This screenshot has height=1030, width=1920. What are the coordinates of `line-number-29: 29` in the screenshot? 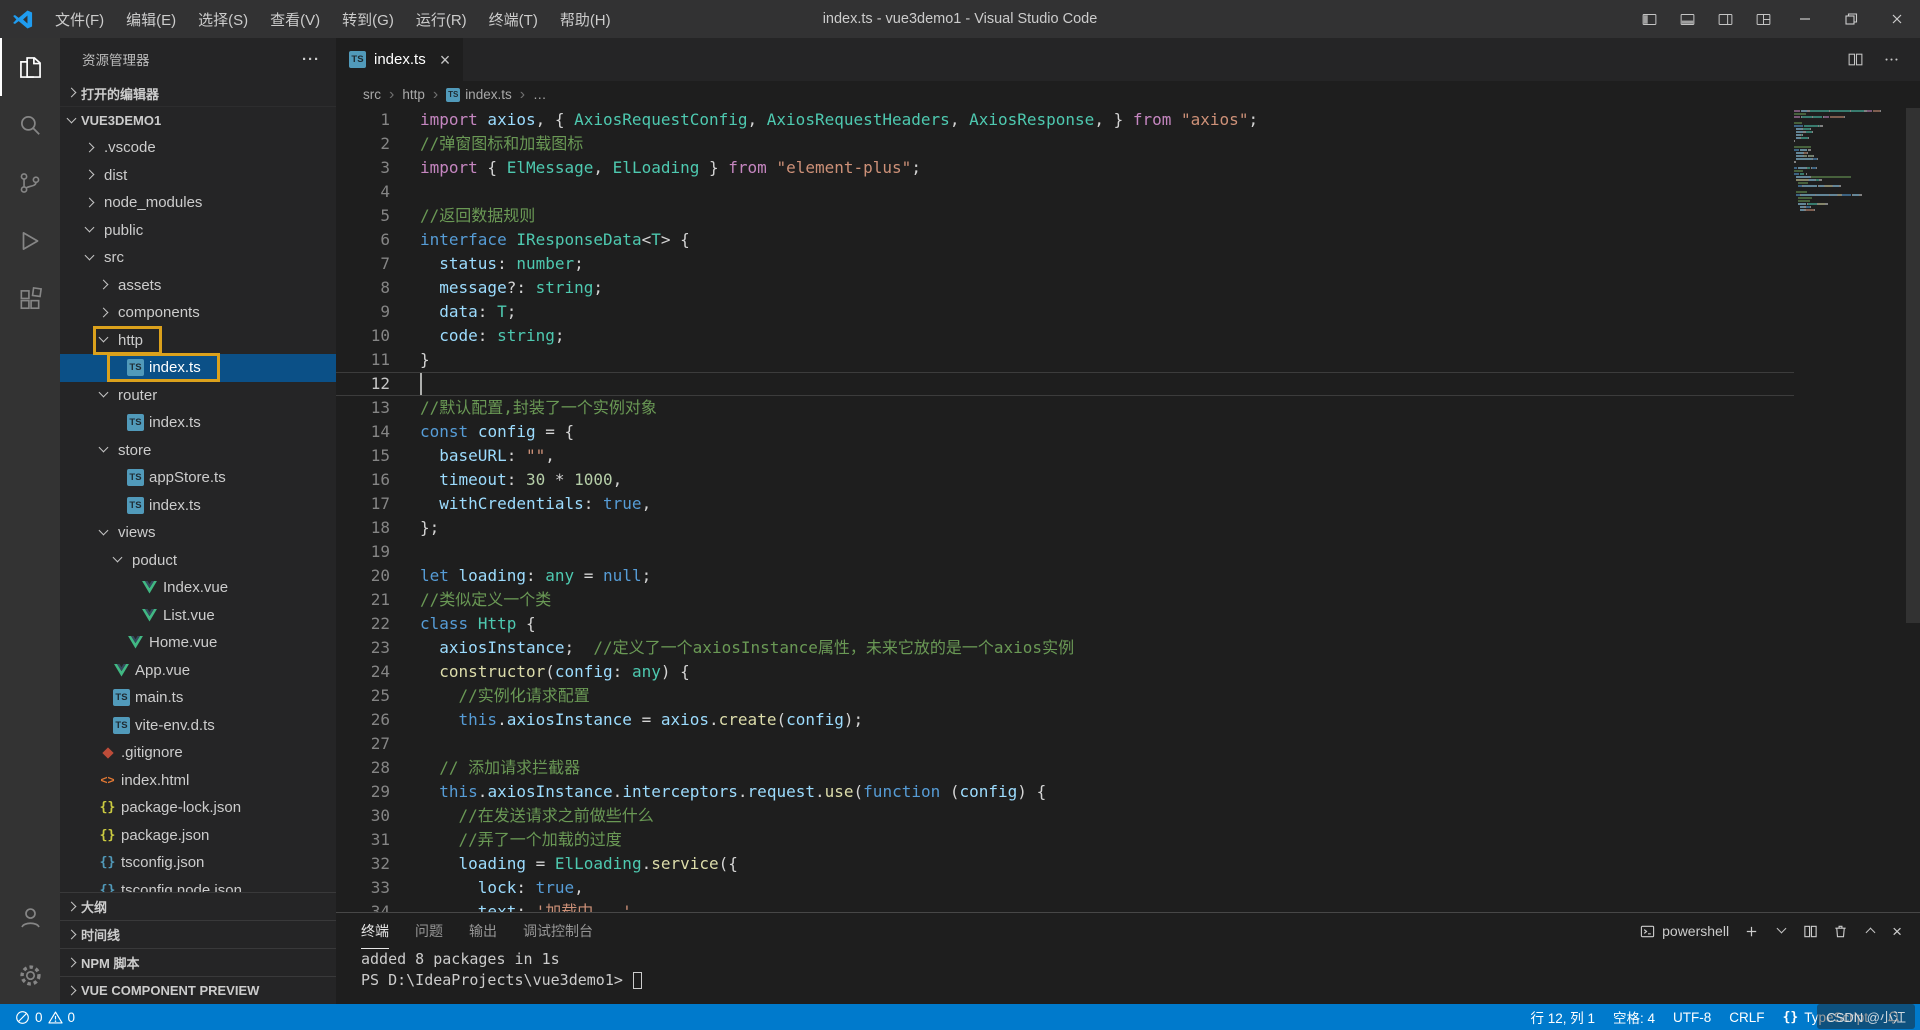 It's located at (363, 792).